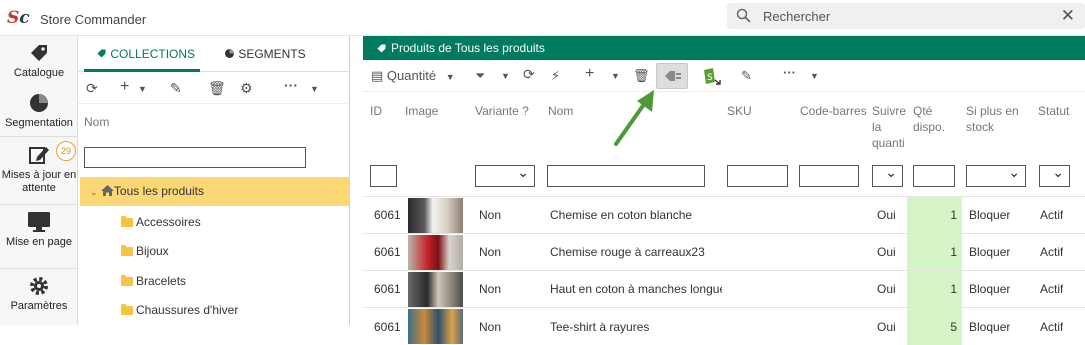  Describe the element at coordinates (39, 111) in the screenshot. I see `nav-segmentation: Segmentation` at that location.